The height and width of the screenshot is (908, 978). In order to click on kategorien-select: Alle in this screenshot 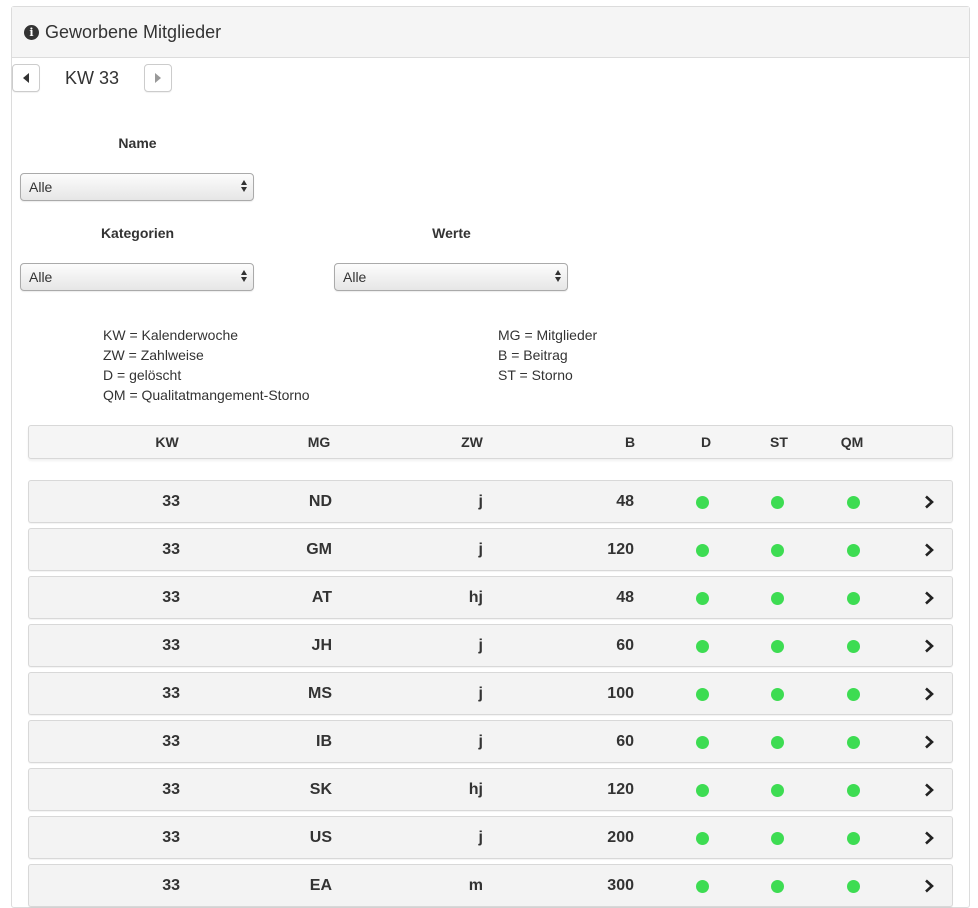, I will do `click(137, 277)`.